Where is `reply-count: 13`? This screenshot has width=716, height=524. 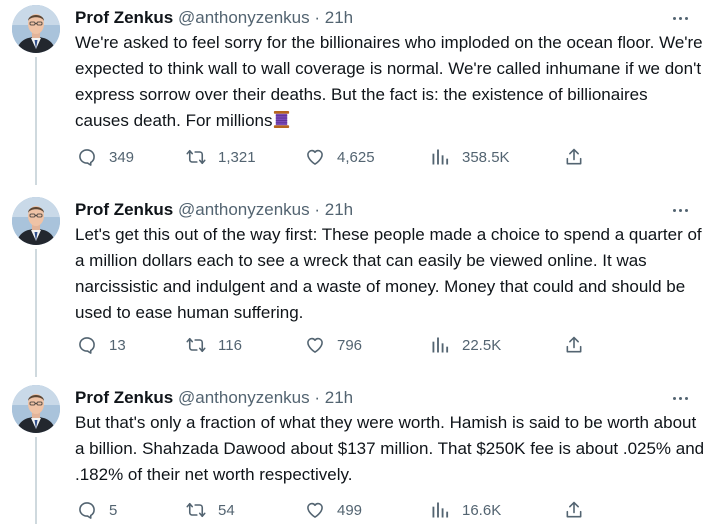
reply-count: 13 is located at coordinates (117, 345).